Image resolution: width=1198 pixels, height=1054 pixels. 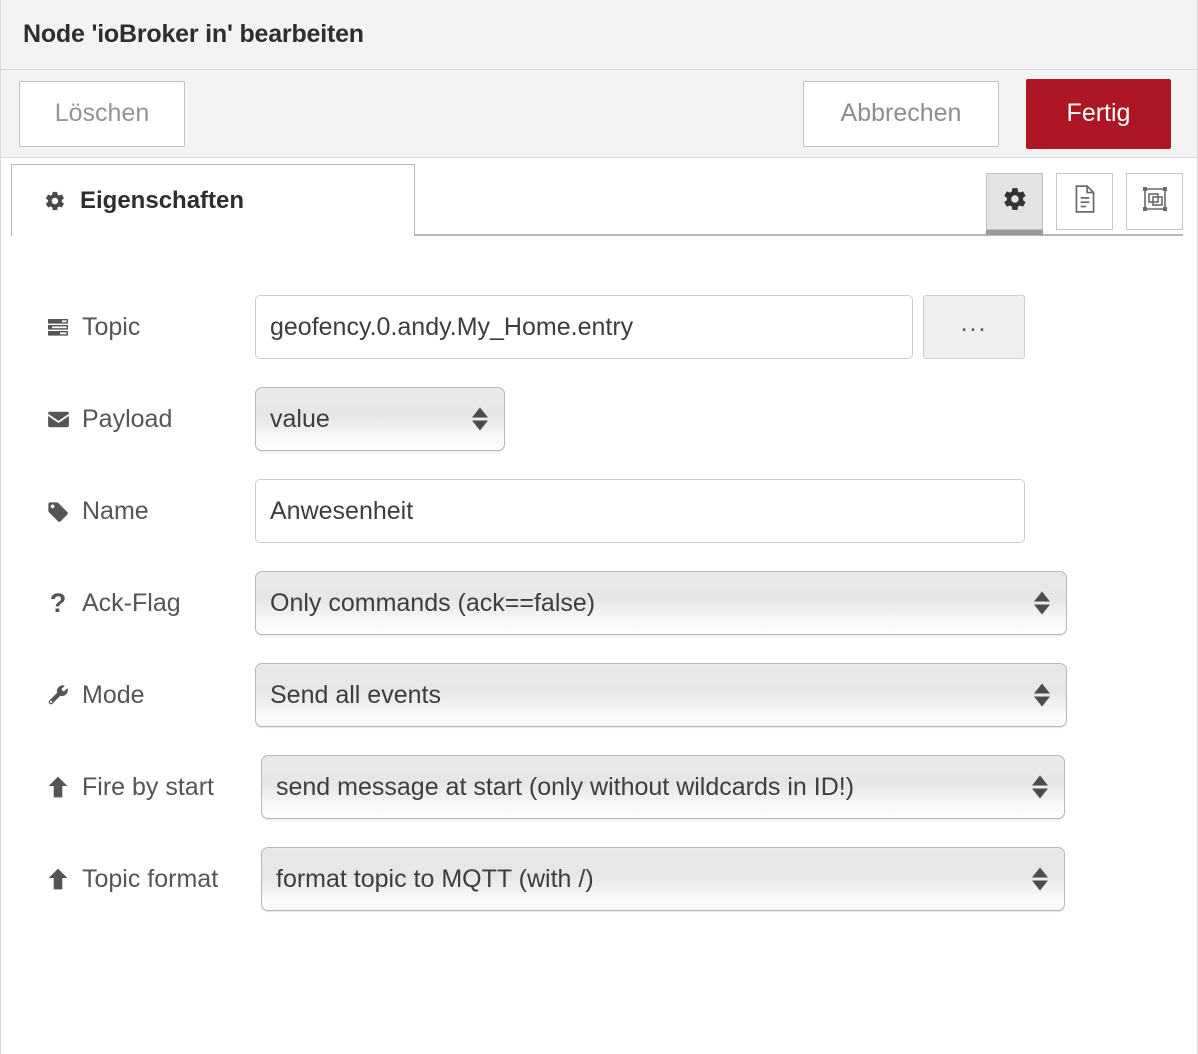 What do you see at coordinates (58, 602) in the screenshot?
I see `question-mark-icon: ?` at bounding box center [58, 602].